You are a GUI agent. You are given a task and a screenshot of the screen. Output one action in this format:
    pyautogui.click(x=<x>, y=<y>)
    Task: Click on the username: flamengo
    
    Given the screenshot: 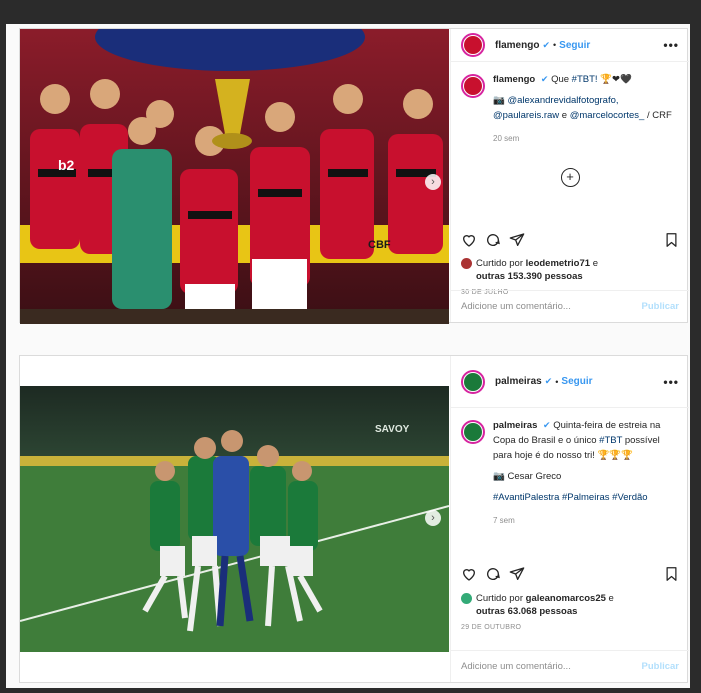 What is the action you would take?
    pyautogui.click(x=517, y=45)
    